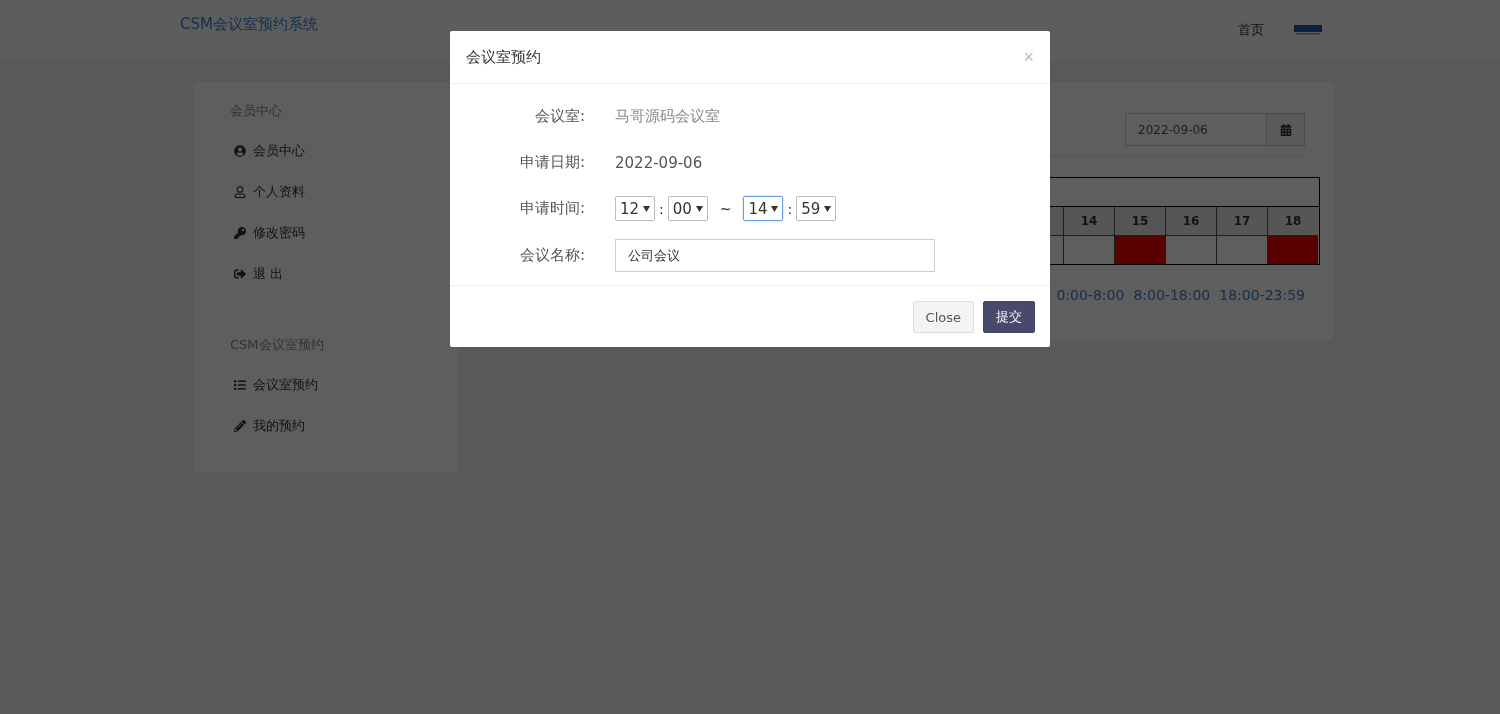 Image resolution: width=1500 pixels, height=714 pixels. I want to click on submit-button: 提交, so click(1009, 317).